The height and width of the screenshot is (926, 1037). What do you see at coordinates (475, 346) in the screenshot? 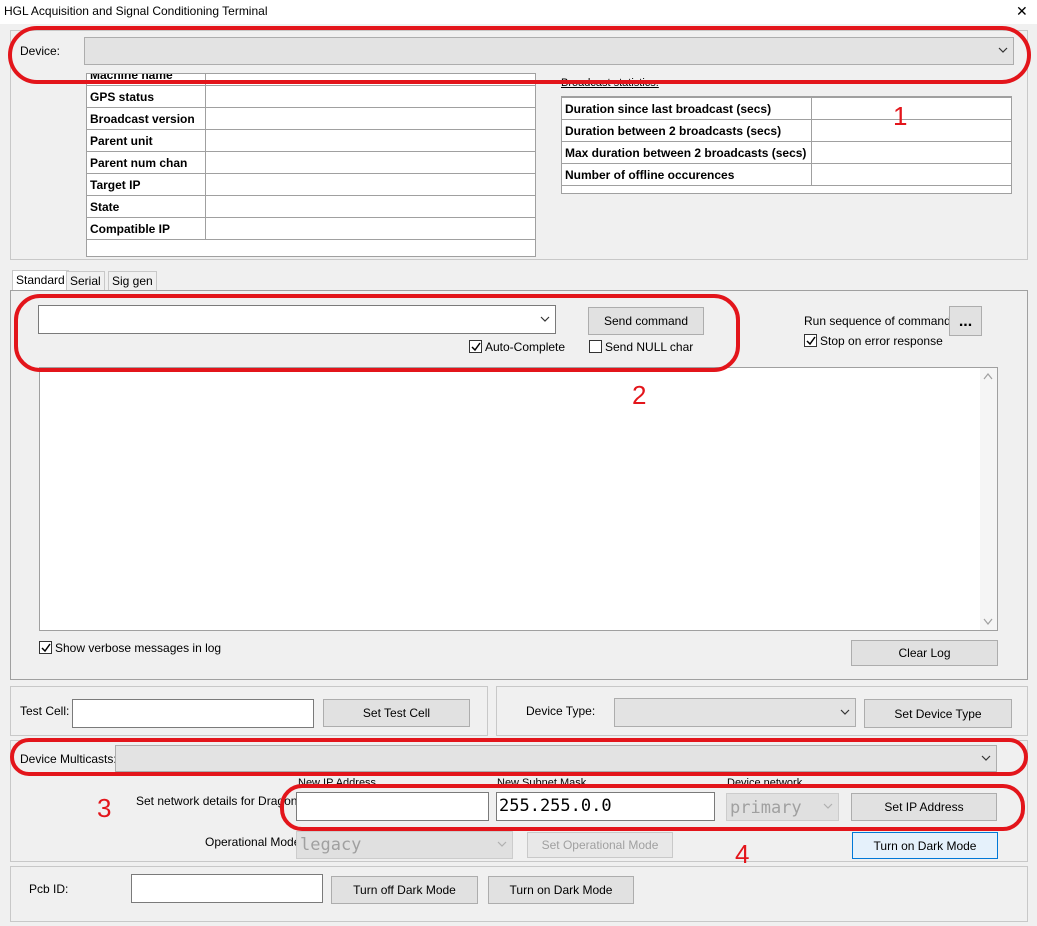
I see `auto-complete-checkbox` at bounding box center [475, 346].